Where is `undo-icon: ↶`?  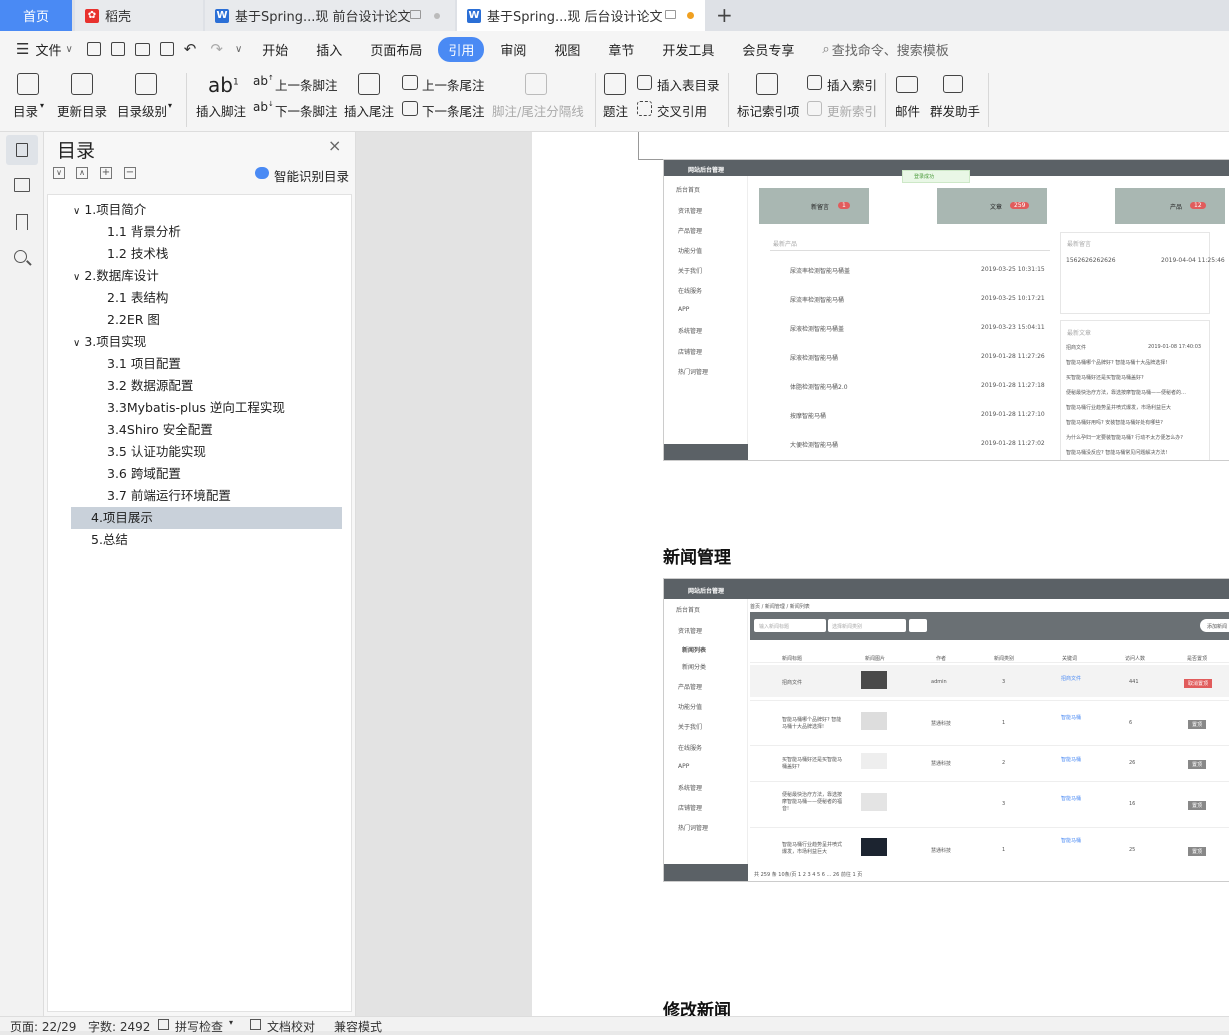 undo-icon: ↶ is located at coordinates (190, 49).